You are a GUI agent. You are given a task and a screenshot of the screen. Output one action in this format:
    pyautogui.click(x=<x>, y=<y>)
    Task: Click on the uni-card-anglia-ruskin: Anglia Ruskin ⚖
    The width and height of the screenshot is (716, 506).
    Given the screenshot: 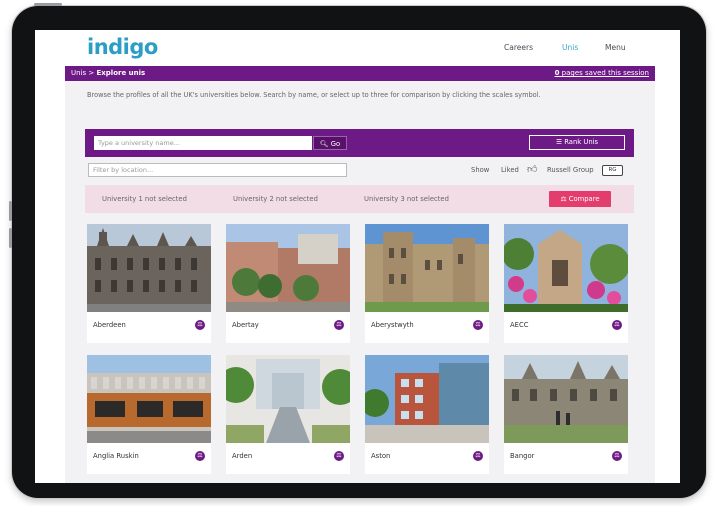 What is the action you would take?
    pyautogui.click(x=149, y=414)
    